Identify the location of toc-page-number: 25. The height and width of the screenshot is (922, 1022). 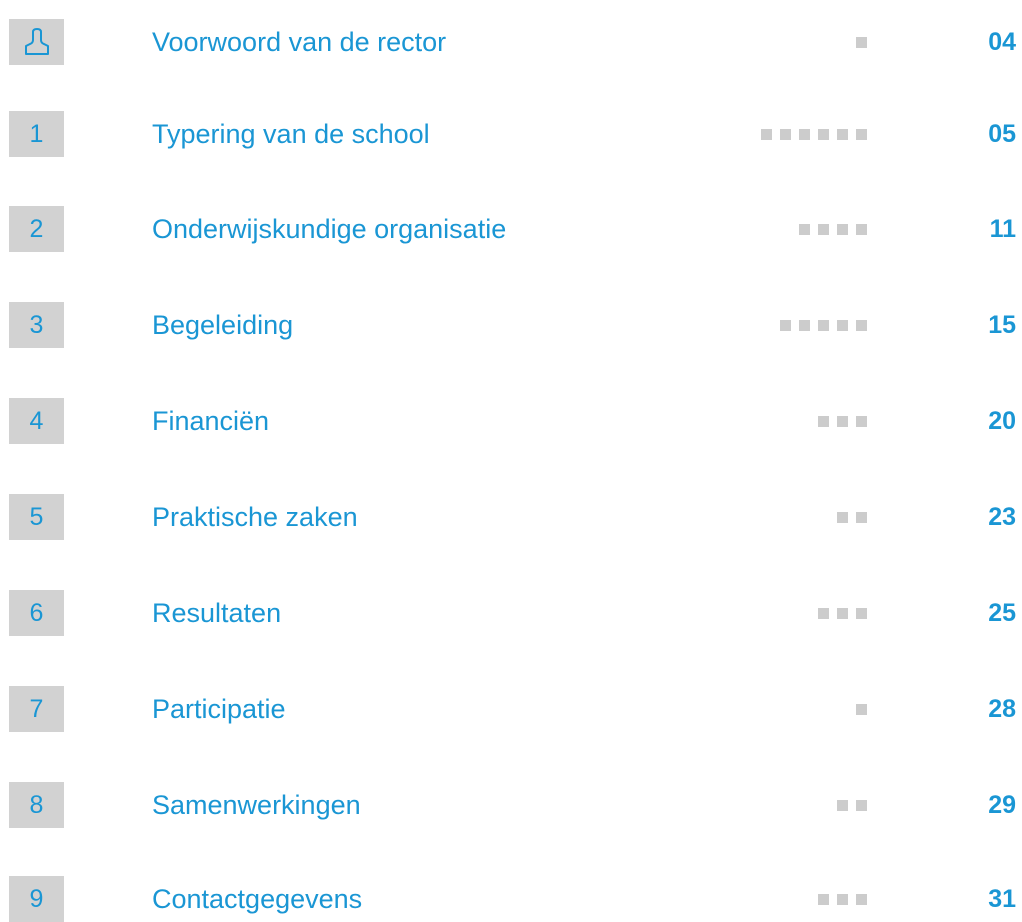
(1002, 613).